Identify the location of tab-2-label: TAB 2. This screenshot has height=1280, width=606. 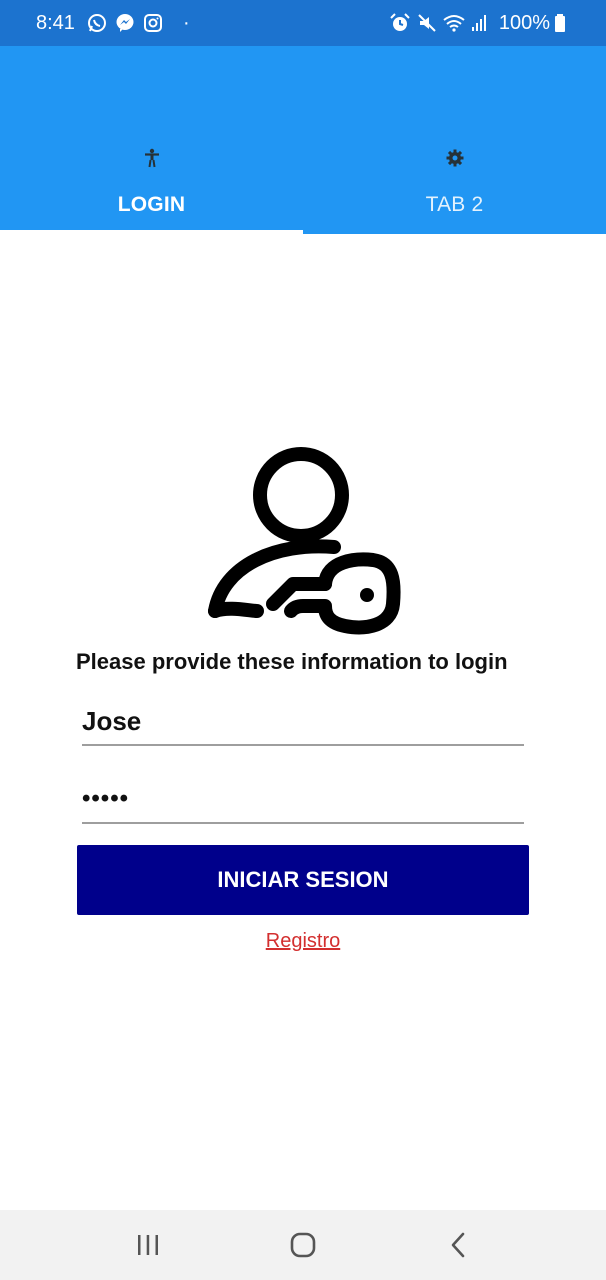
(454, 204).